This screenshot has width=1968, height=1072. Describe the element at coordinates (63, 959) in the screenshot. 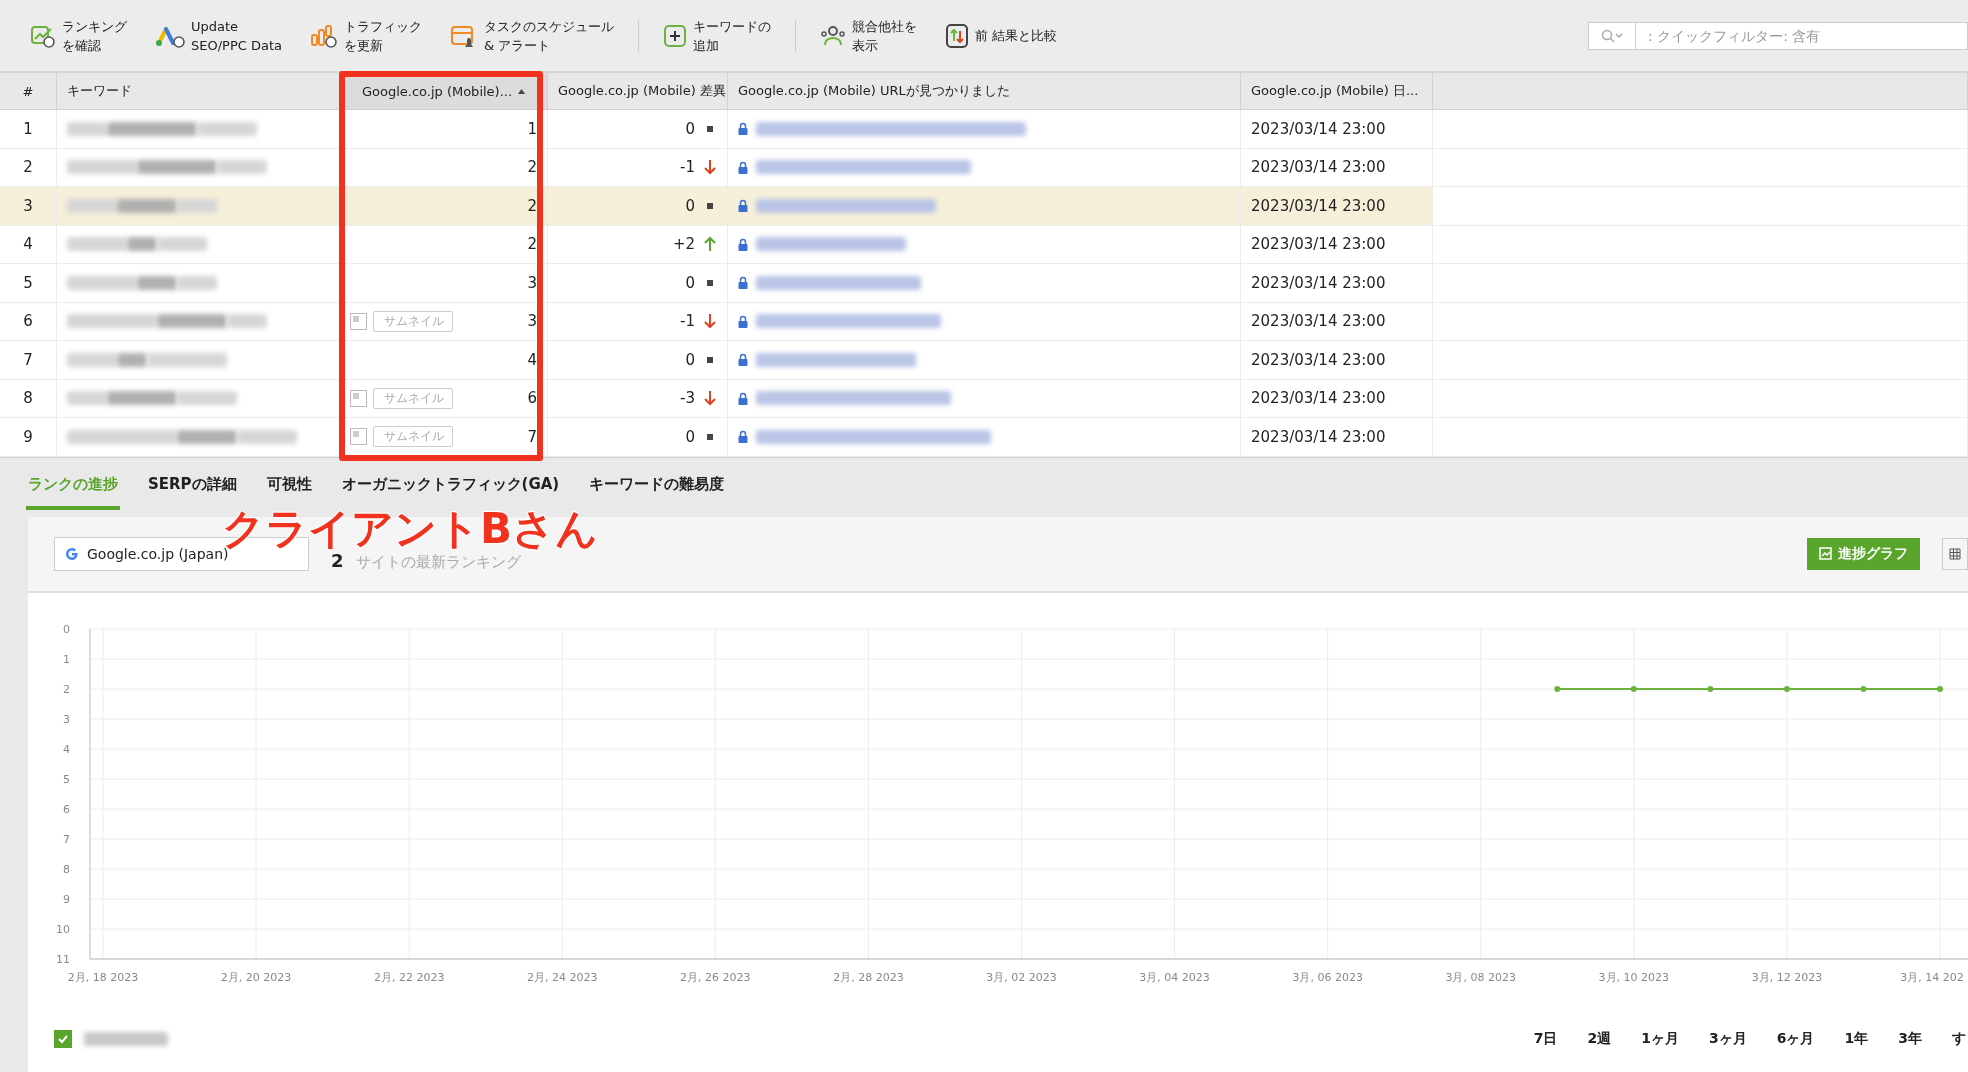

I see `y-tick-label: 11` at that location.